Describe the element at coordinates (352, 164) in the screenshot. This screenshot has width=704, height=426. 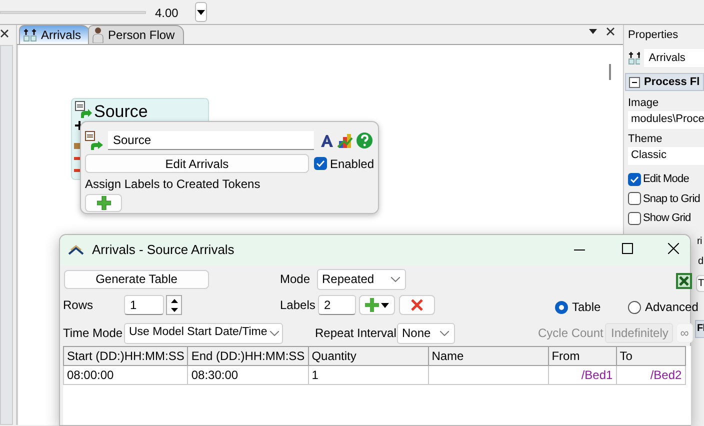
I see `checkbox-label: Enabled` at that location.